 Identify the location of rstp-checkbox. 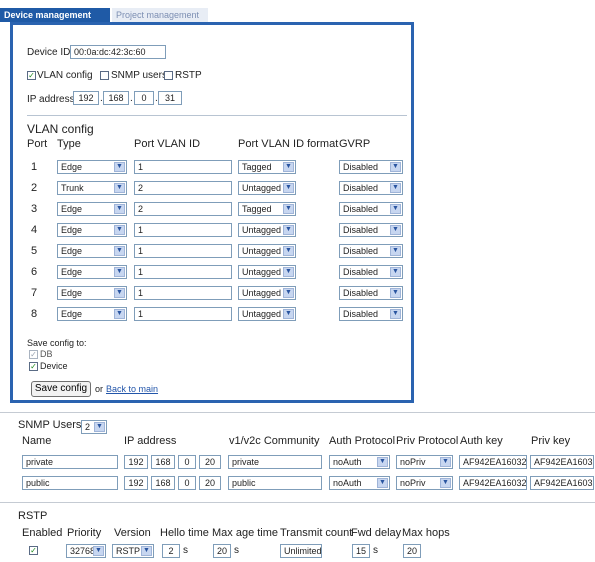
(168, 75).